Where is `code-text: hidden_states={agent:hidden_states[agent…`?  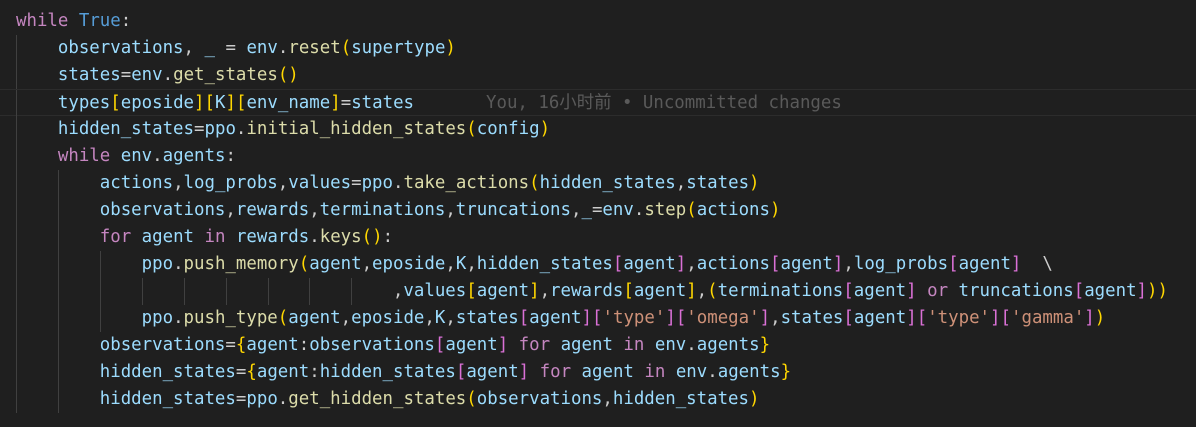 code-text: hidden_states={agent:hidden_states[agent… is located at coordinates (445, 372).